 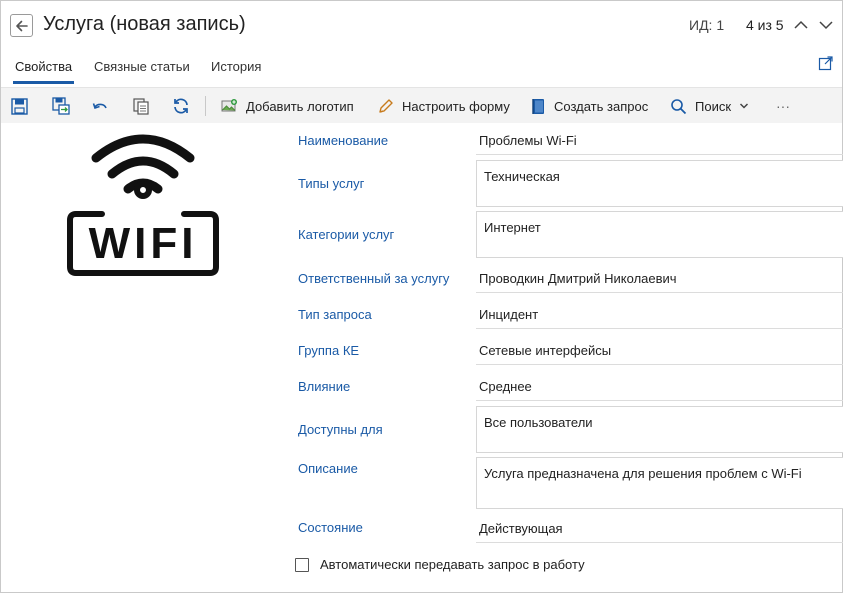 What do you see at coordinates (659, 154) in the screenshot?
I see `name-underline` at bounding box center [659, 154].